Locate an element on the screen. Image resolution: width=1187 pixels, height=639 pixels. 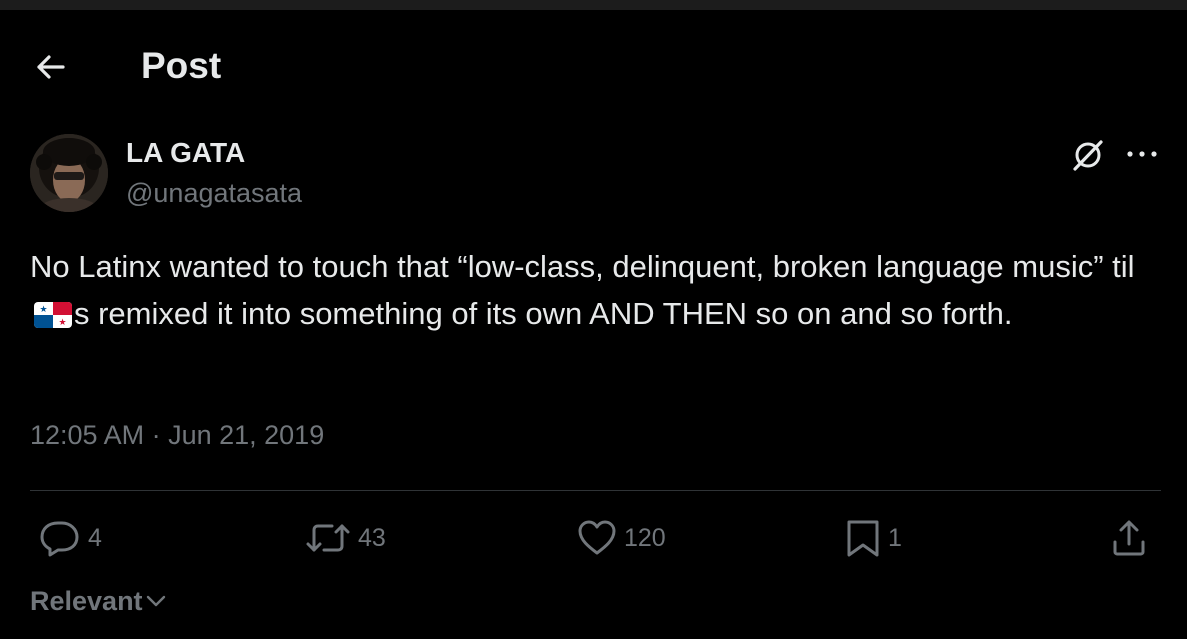
repost-button: 43 is located at coordinates (345, 538).